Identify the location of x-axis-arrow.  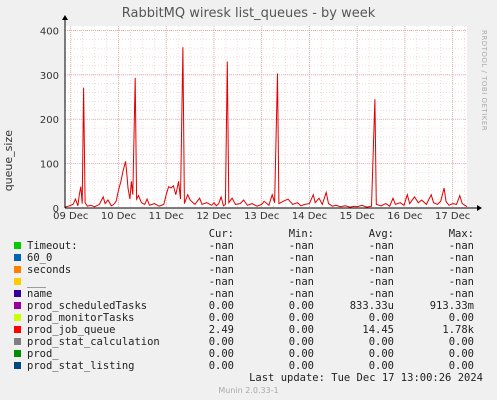
(479, 208).